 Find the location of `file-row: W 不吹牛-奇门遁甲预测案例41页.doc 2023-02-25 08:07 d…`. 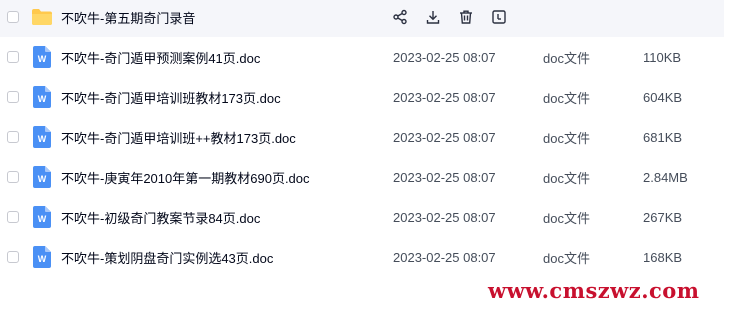

file-row: W 不吹牛-奇门遁甲预测案例41页.doc 2023-02-25 08:07 d… is located at coordinates (362, 57).